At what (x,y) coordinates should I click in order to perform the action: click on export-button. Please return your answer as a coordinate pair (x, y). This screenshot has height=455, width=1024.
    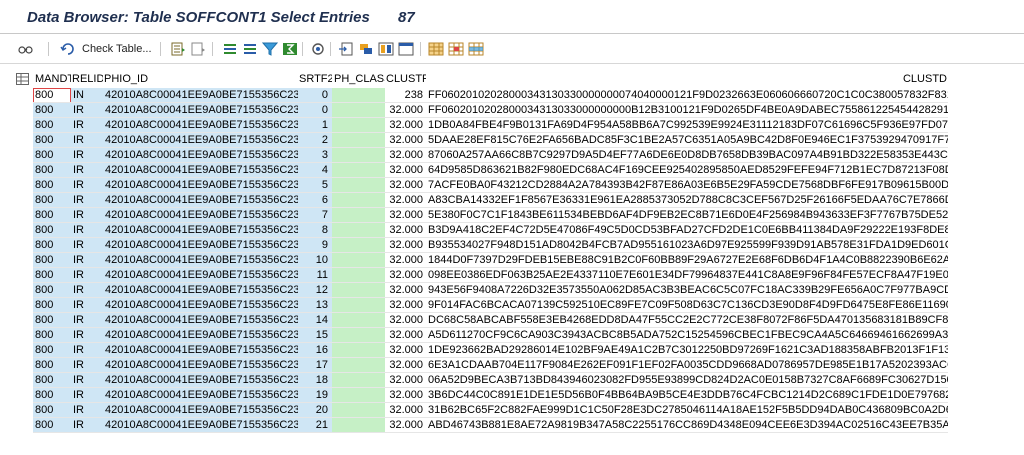
    Looking at the image, I should click on (346, 49).